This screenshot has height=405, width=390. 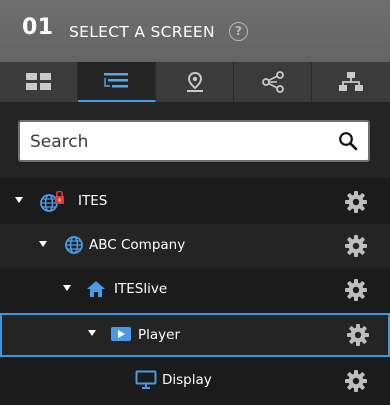 What do you see at coordinates (74, 245) in the screenshot?
I see `globe-icon` at bounding box center [74, 245].